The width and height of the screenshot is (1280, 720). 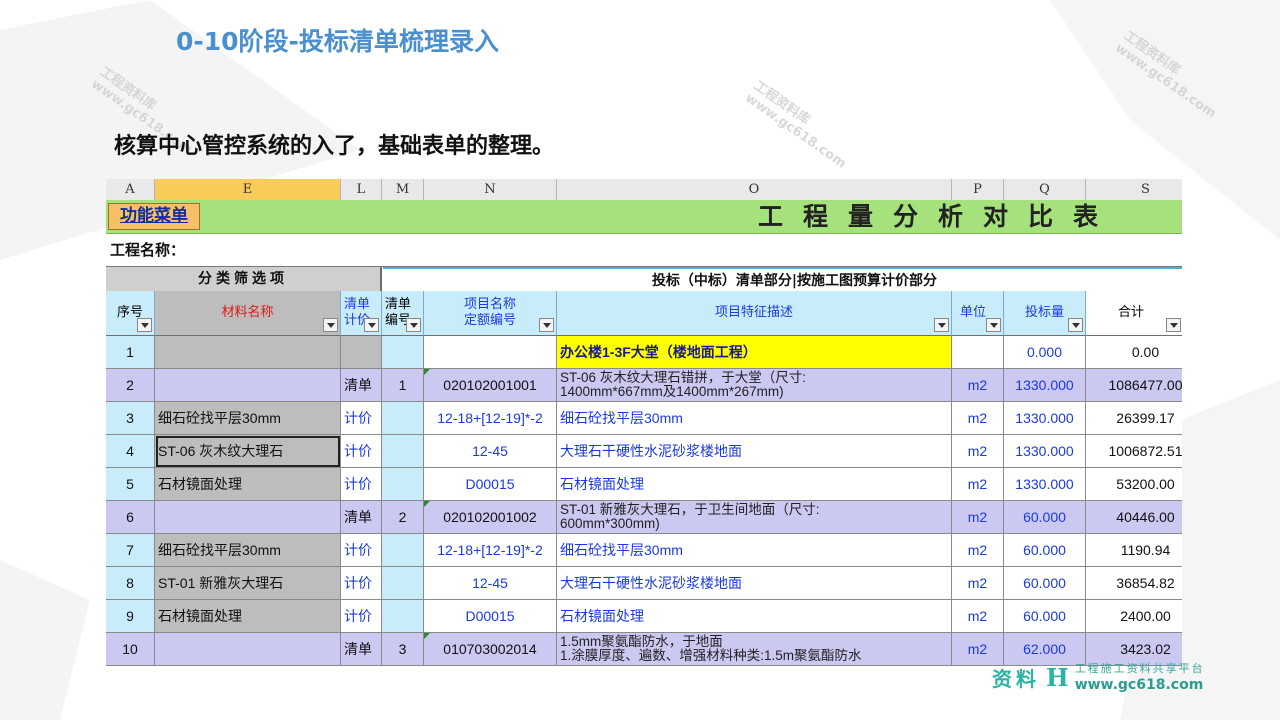 I want to click on cell-desc: ST-01 新雅灰大理石，于卫生间地面（尺寸: 600mm*300mm), so click(x=754, y=517).